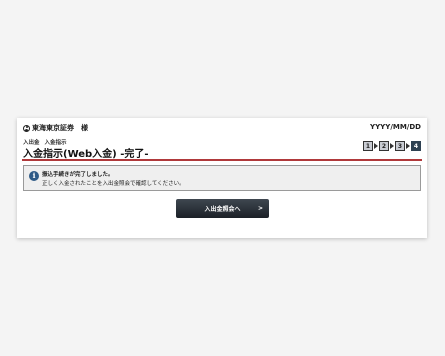 This screenshot has height=356, width=445. I want to click on step-4-current: 4, so click(416, 146).